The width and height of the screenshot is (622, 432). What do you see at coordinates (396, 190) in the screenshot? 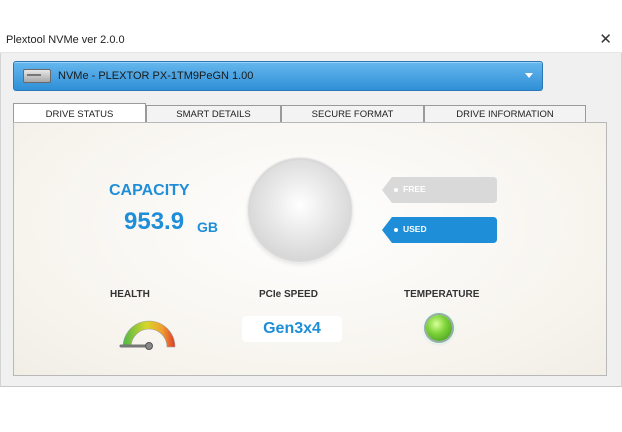
I see `legend-free-dot-icon` at bounding box center [396, 190].